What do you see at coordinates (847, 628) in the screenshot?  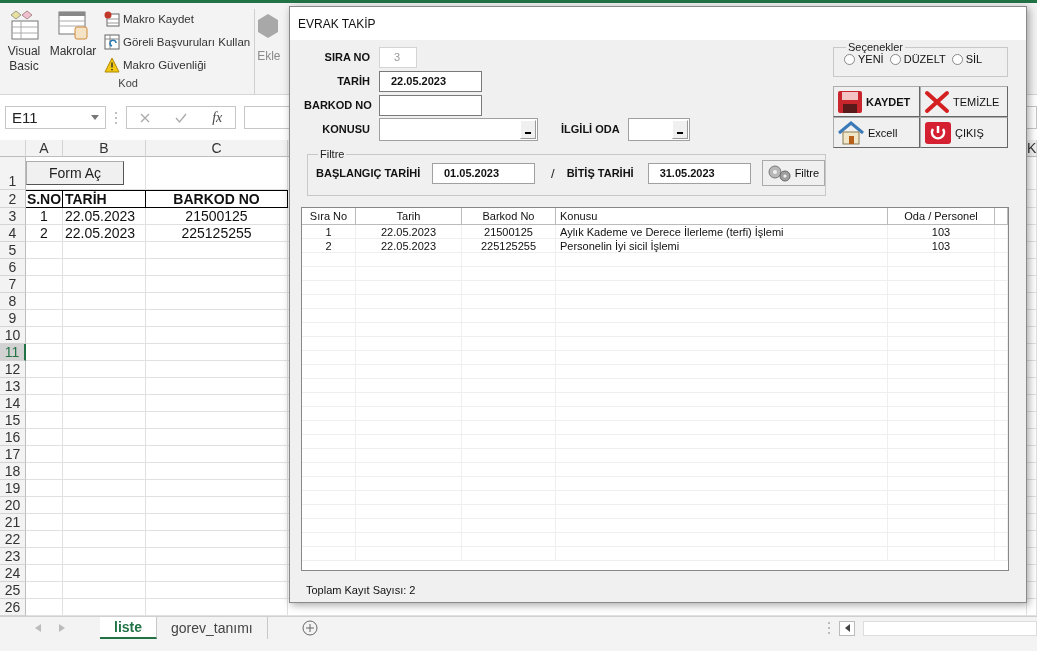 I see `scroll-left-button` at bounding box center [847, 628].